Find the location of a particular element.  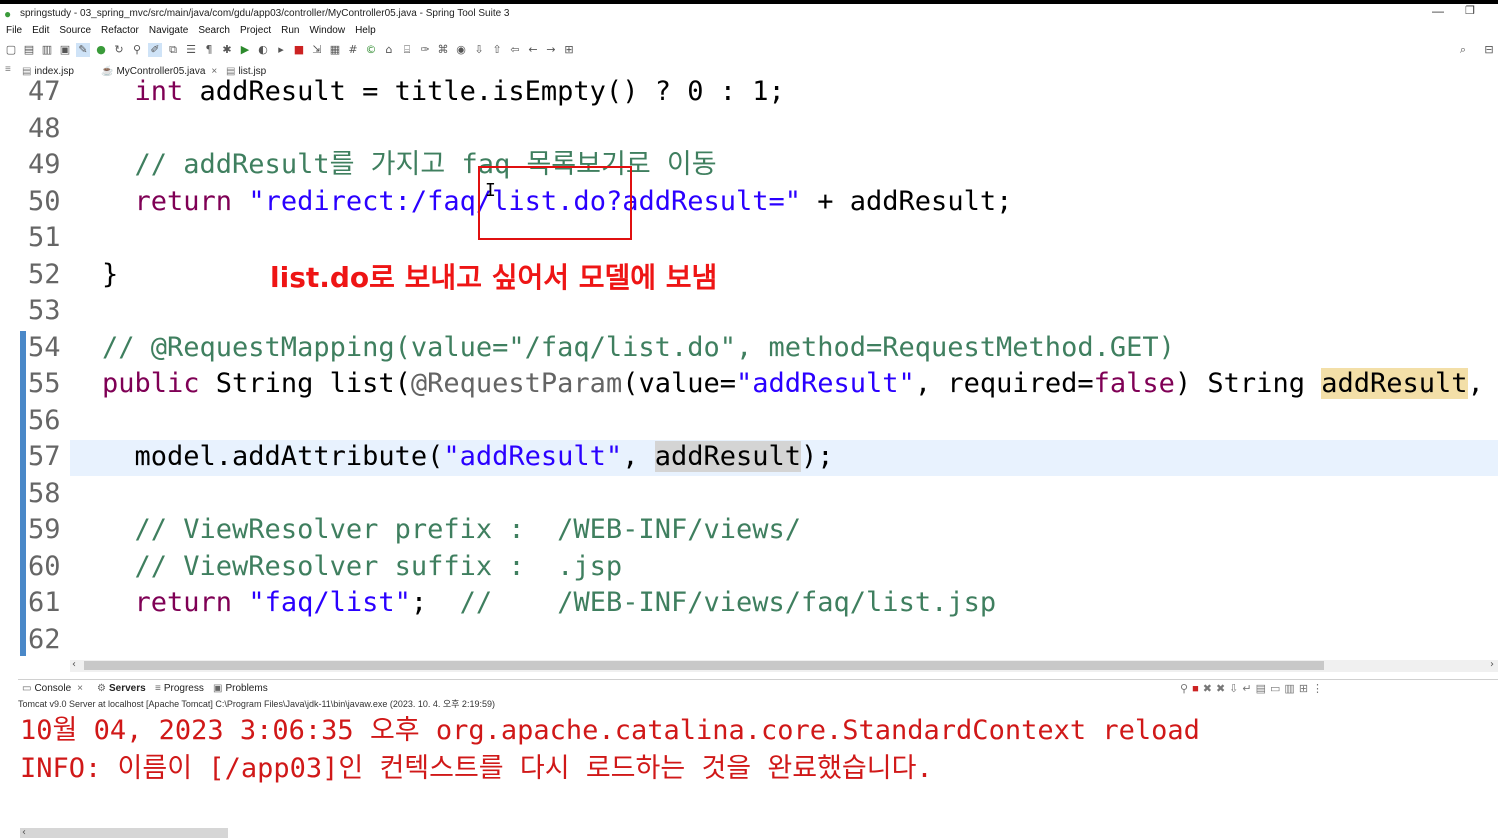

search-icon: ⌕ is located at coordinates (1463, 50).